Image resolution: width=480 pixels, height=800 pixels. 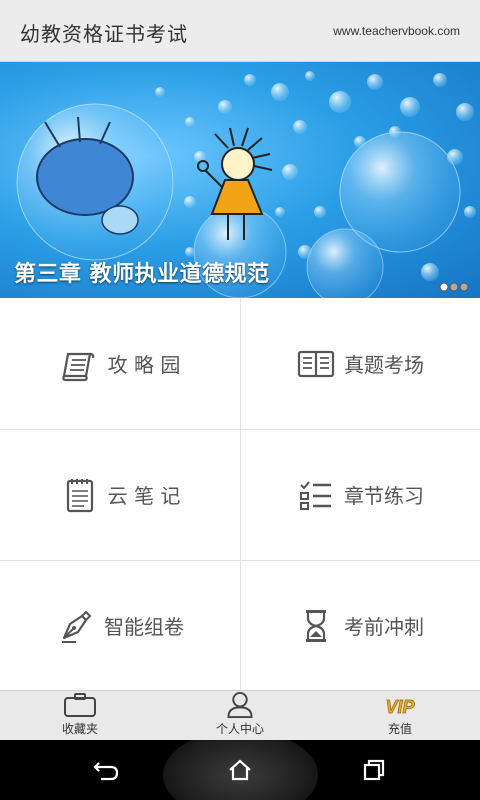 I want to click on hourglass-icon, so click(x=316, y=625).